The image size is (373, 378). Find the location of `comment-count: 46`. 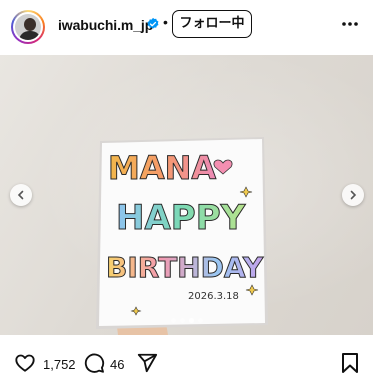

comment-count: 46 is located at coordinates (117, 364).